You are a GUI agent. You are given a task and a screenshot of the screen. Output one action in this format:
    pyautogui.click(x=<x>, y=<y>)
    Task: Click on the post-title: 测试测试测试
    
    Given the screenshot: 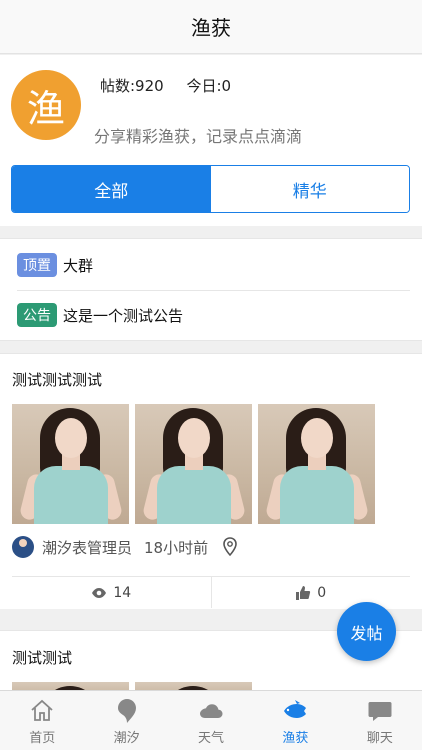 What is the action you would take?
    pyautogui.click(x=57, y=380)
    